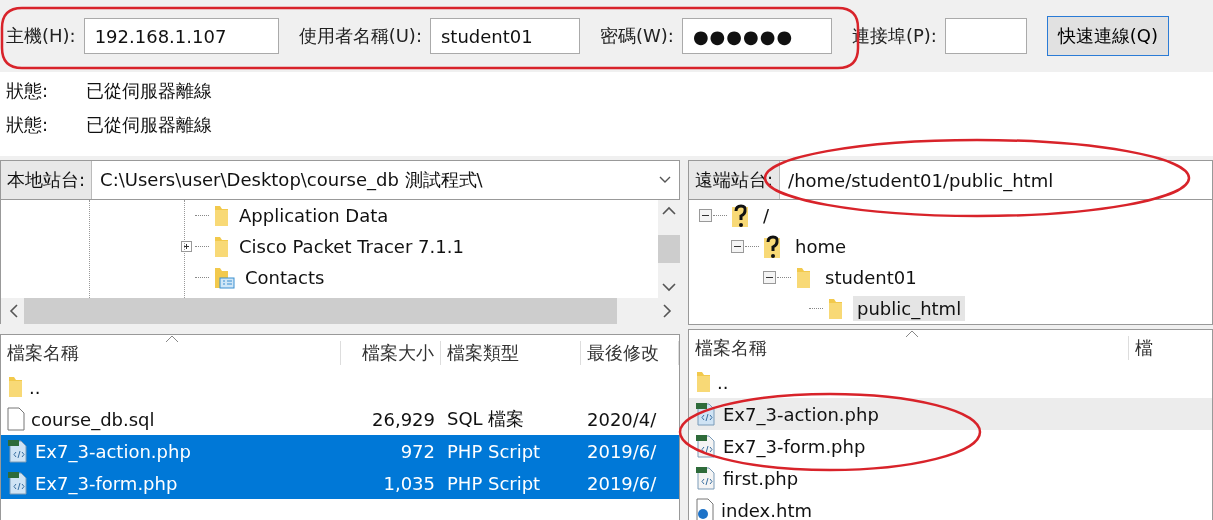 The image size is (1213, 520). Describe the element at coordinates (760, 478) in the screenshot. I see `file-name: first.php` at that location.